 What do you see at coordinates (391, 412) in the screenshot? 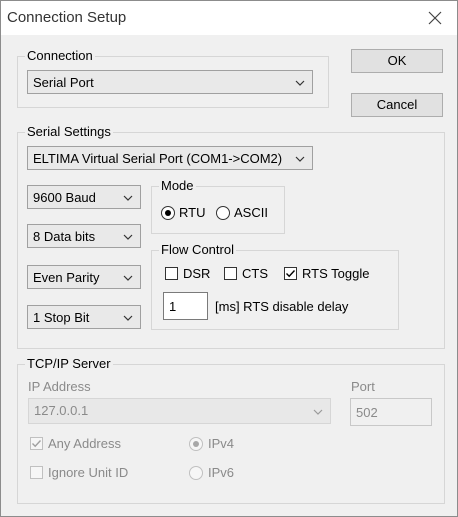
I see `port-input: 502` at bounding box center [391, 412].